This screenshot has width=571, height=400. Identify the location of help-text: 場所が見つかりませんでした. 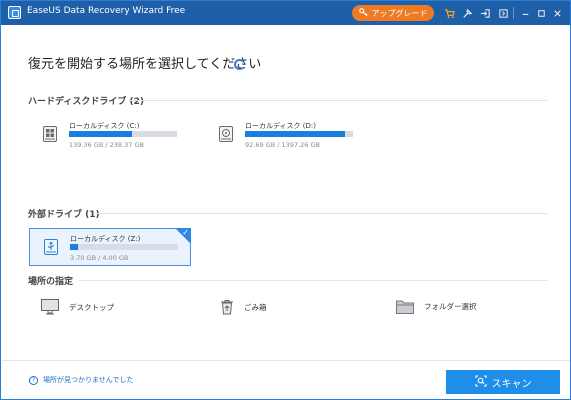
(88, 380).